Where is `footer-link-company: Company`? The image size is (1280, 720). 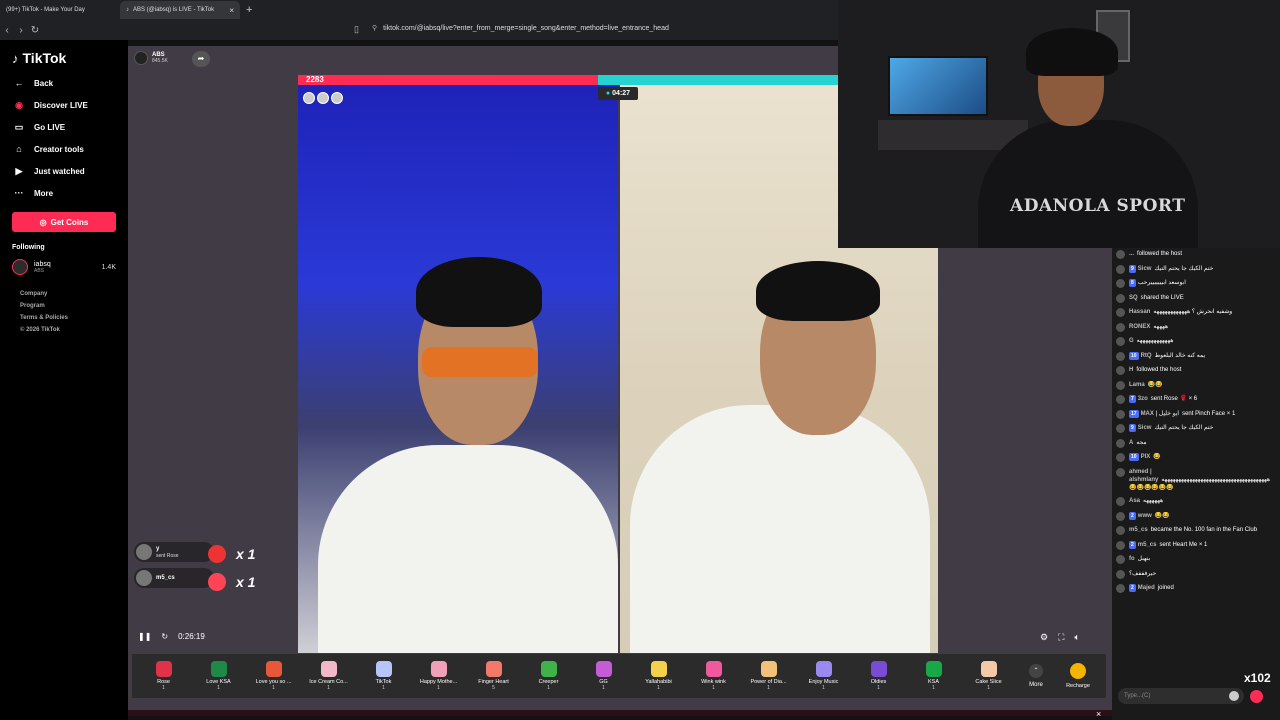 footer-link-company: Company is located at coordinates (68, 294).